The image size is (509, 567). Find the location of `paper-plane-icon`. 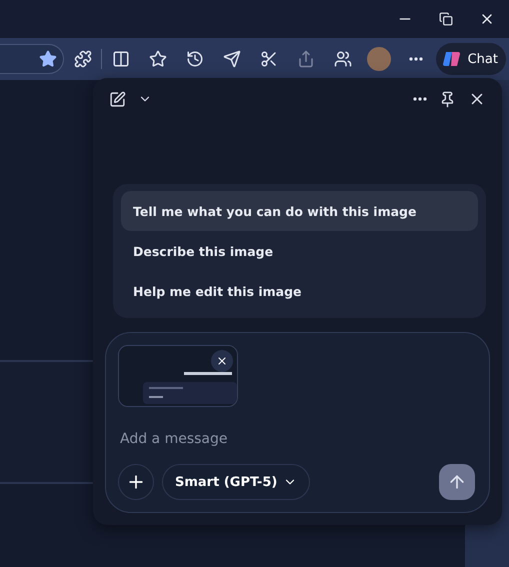

paper-plane-icon is located at coordinates (231, 59).